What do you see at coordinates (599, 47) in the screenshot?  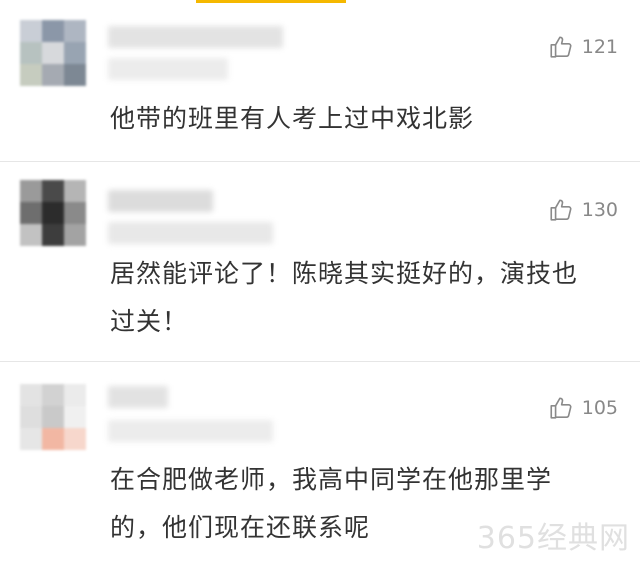 I see `like-count: 121` at bounding box center [599, 47].